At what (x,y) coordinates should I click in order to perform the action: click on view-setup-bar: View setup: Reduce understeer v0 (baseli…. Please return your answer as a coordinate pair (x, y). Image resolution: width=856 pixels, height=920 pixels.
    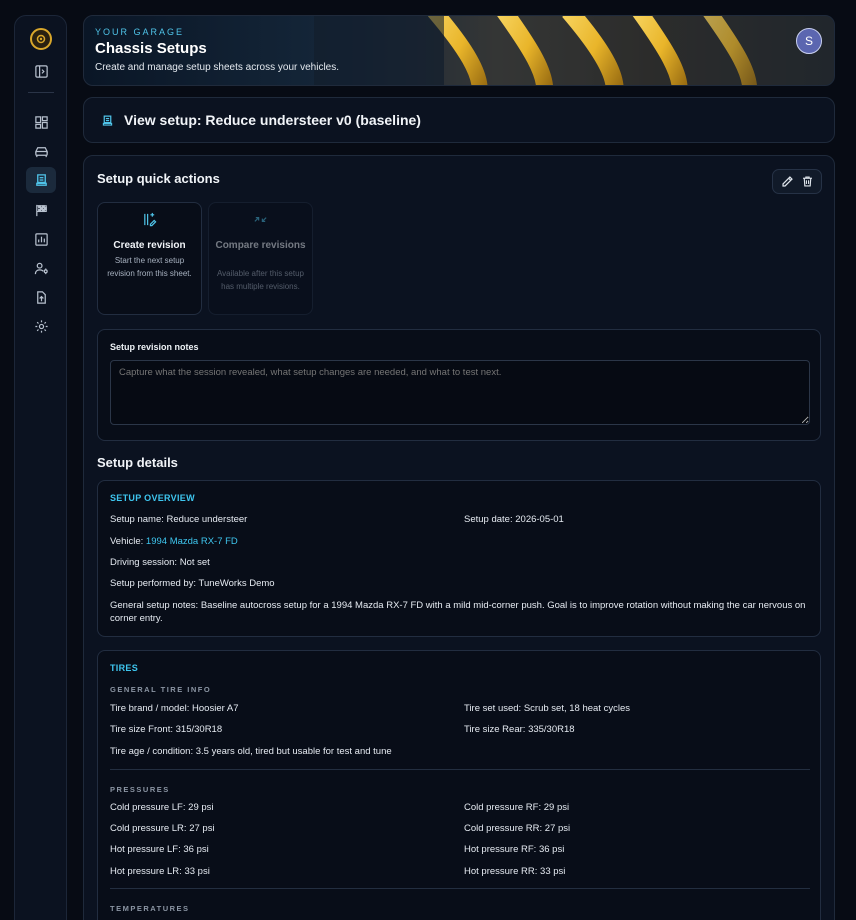
    Looking at the image, I should click on (459, 120).